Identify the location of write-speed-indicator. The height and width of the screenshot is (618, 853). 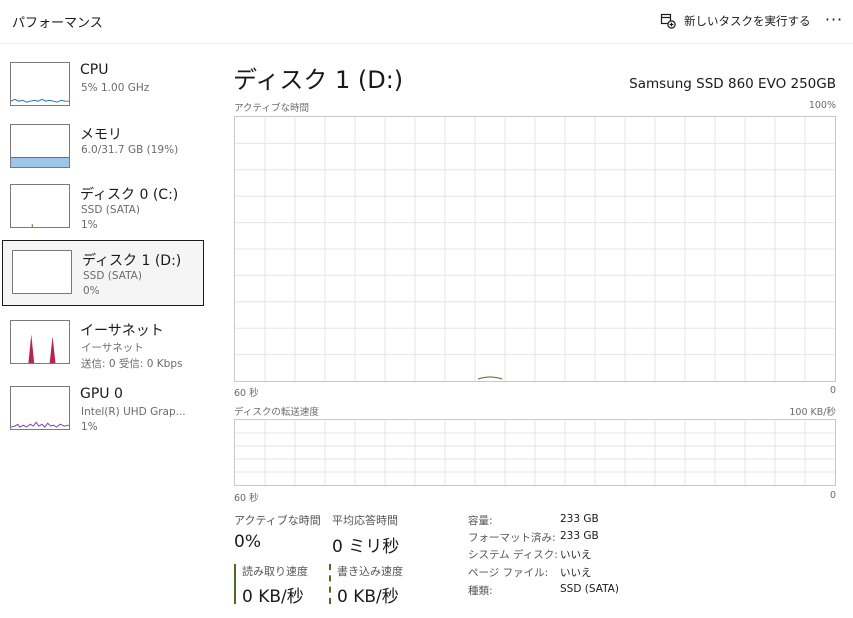
(330, 584).